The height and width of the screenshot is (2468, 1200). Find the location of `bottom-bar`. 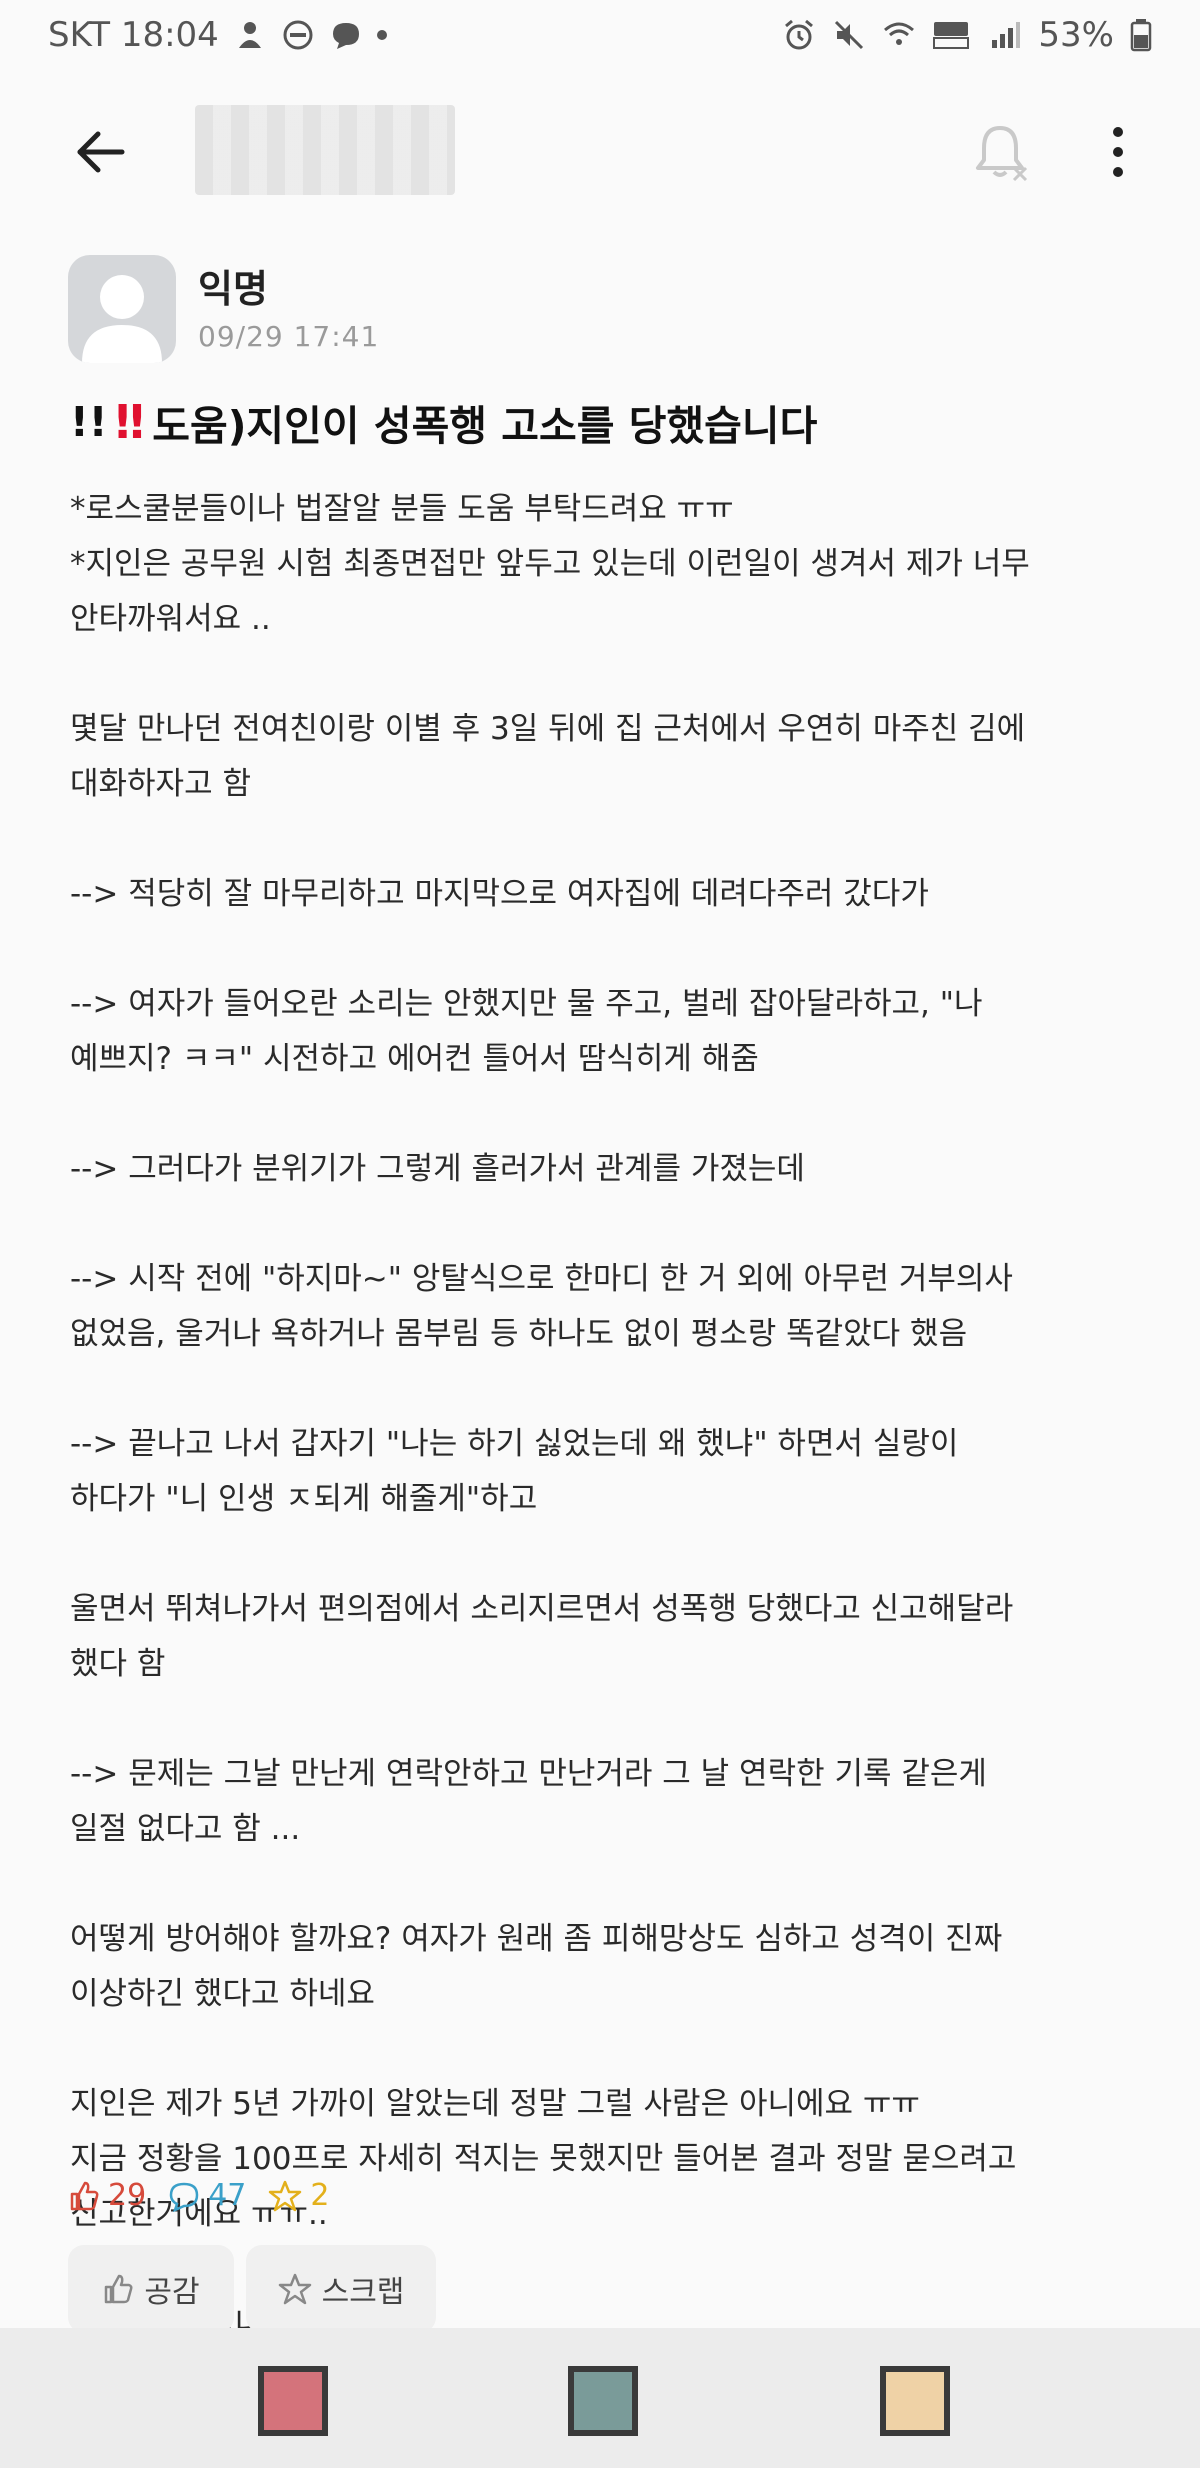

bottom-bar is located at coordinates (600, 2398).